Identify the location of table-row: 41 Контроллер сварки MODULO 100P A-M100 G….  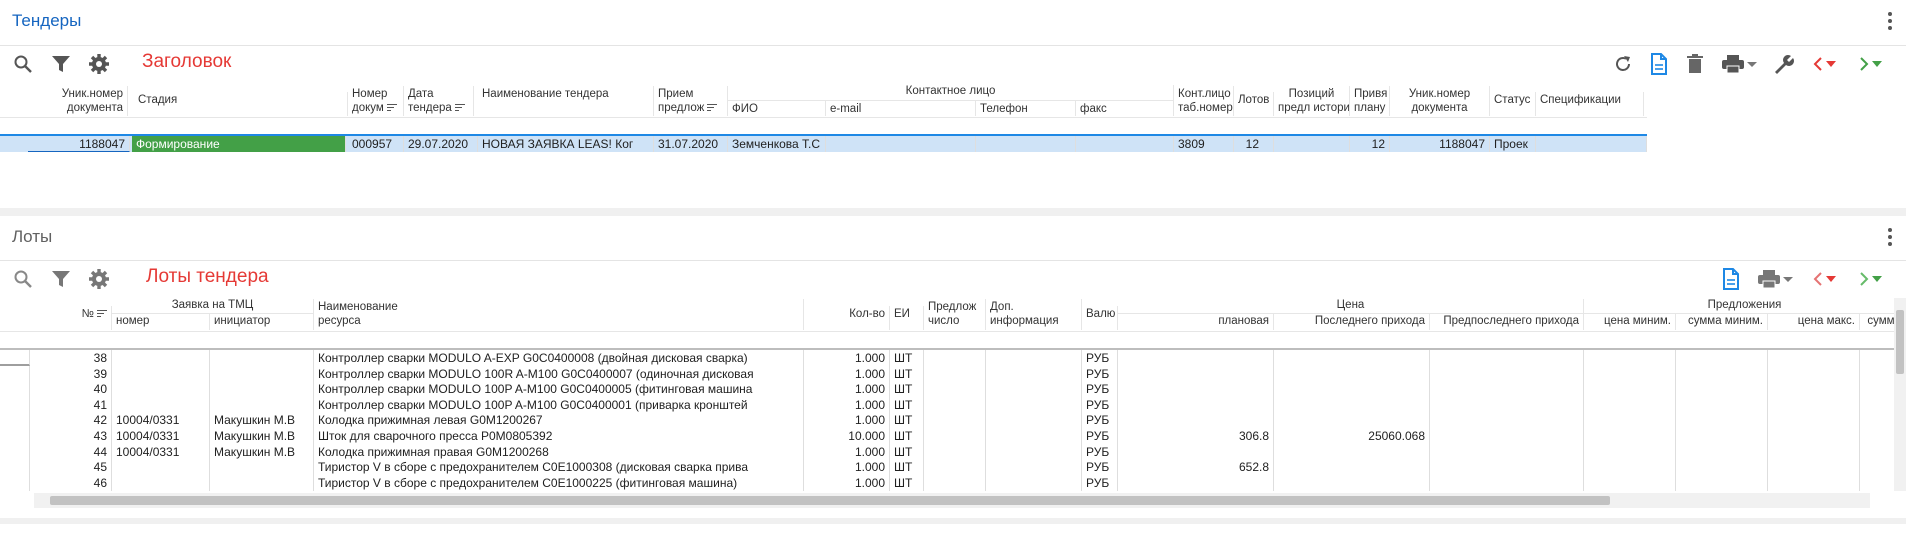
(953, 404).